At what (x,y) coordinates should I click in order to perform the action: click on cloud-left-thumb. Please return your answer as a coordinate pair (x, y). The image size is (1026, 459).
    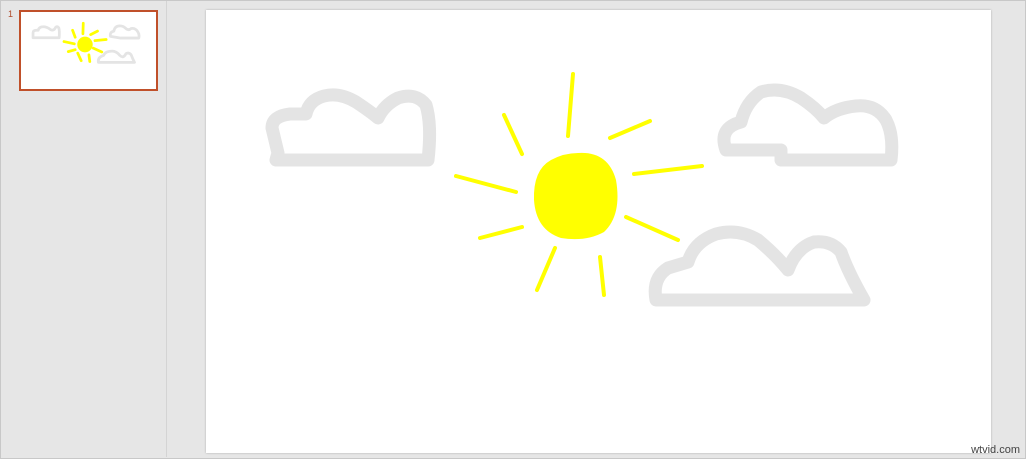
    Looking at the image, I should click on (46, 32).